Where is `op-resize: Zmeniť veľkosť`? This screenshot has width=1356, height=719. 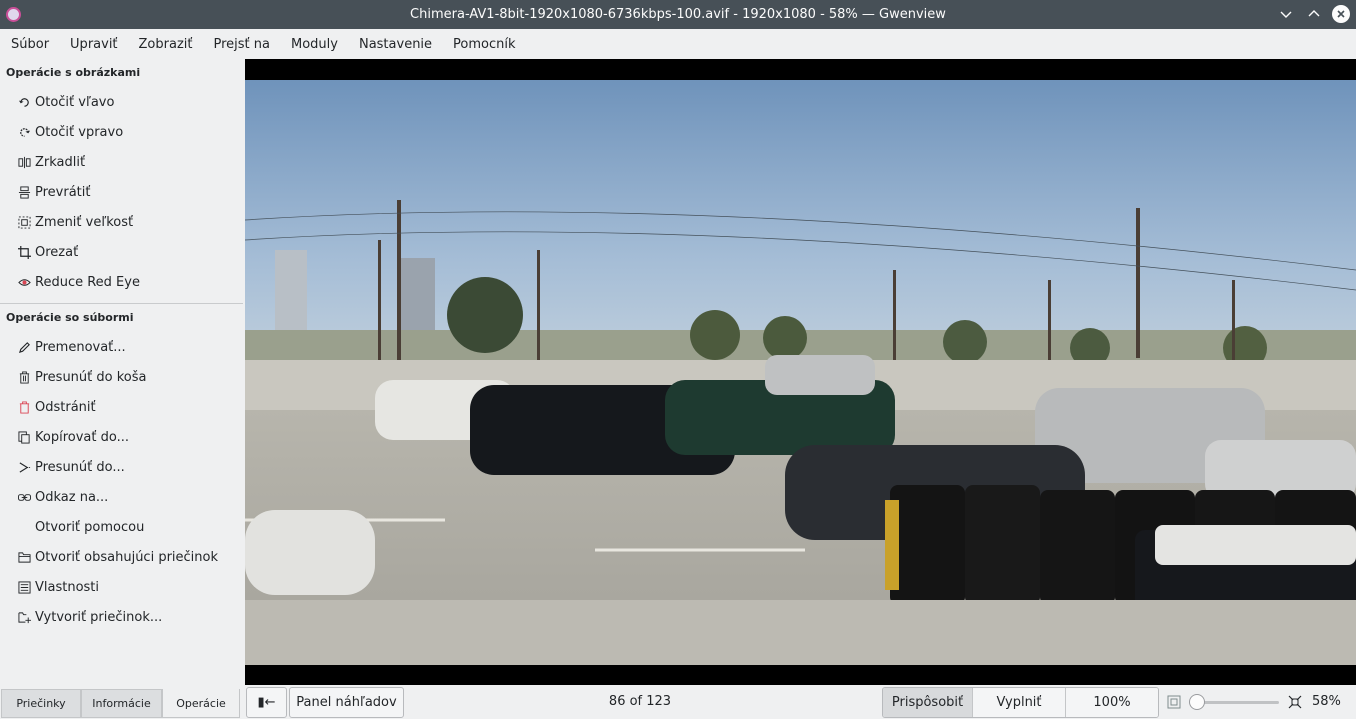
op-resize: Zmeniť veľkosť is located at coordinates (122, 222).